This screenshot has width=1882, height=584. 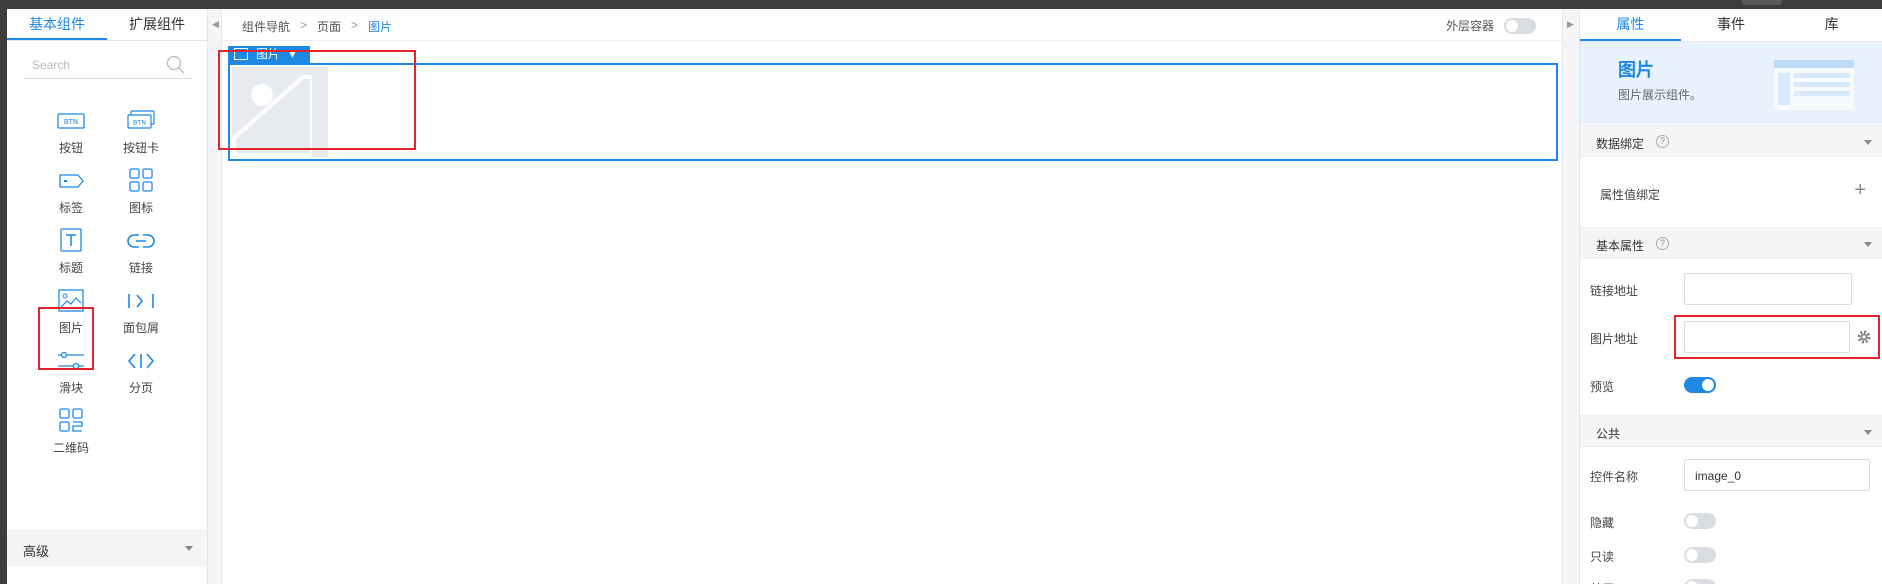 I want to click on outer-container-toggle-group: 外层容器, so click(x=1491, y=25).